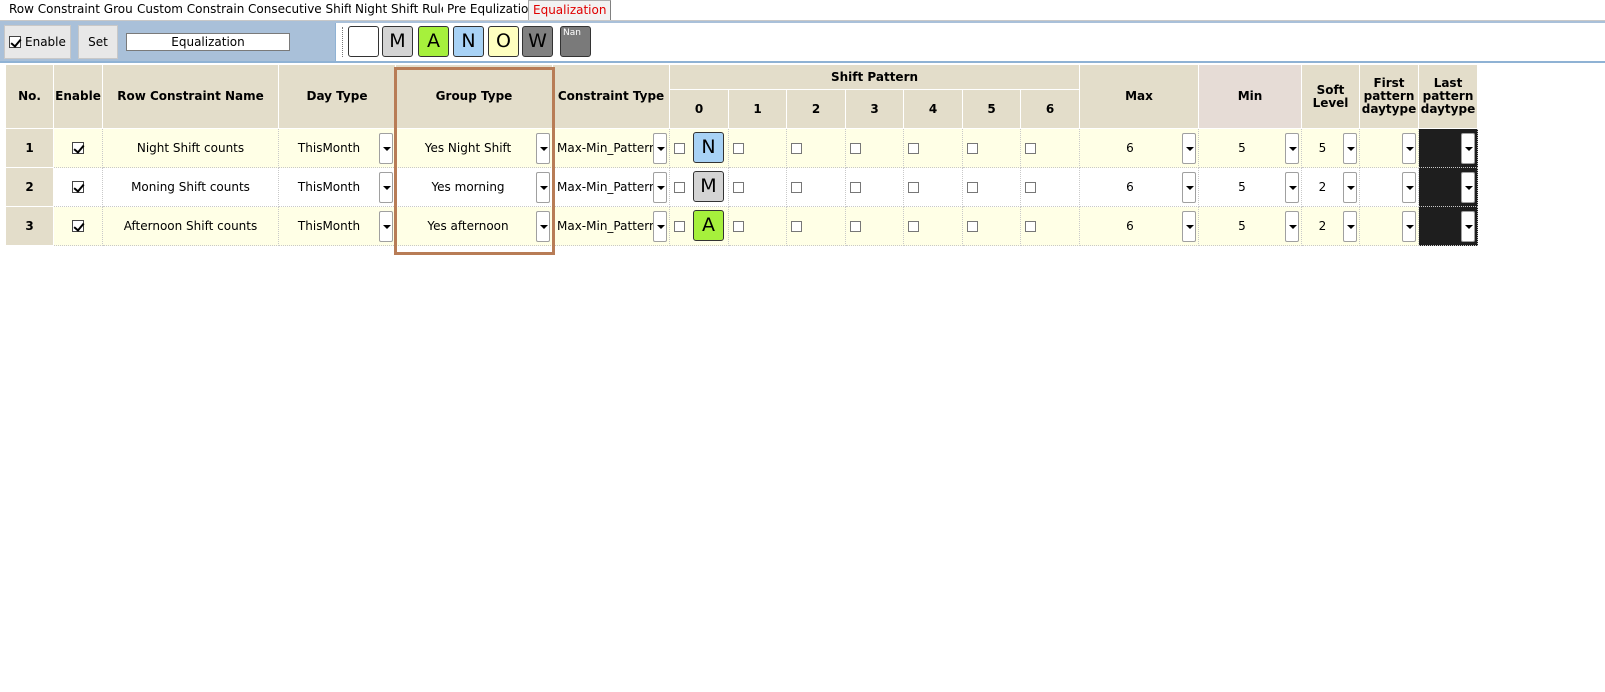  What do you see at coordinates (468, 226) in the screenshot?
I see `group-type-value: Yes afternoon` at bounding box center [468, 226].